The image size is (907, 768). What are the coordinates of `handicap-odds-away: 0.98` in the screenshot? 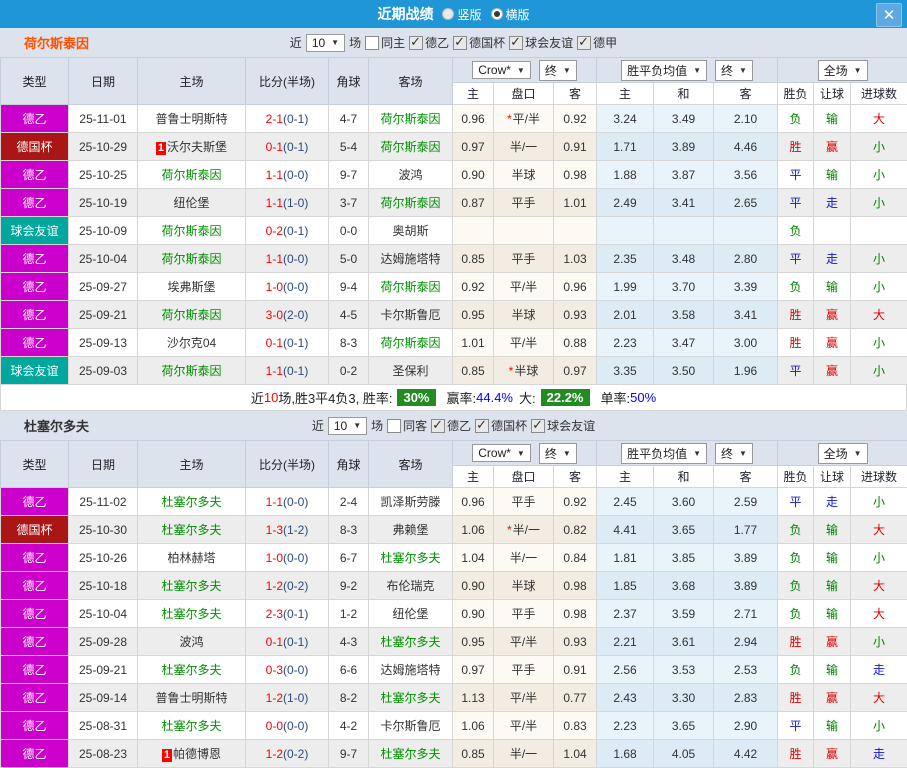 It's located at (575, 586).